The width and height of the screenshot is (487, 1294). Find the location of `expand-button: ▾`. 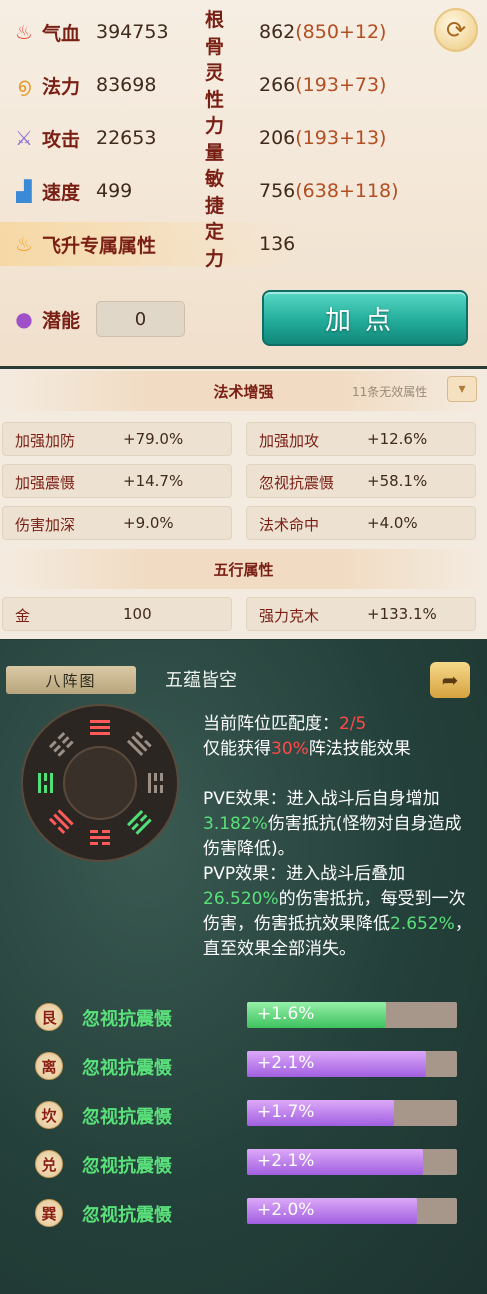

expand-button: ▾ is located at coordinates (462, 389).